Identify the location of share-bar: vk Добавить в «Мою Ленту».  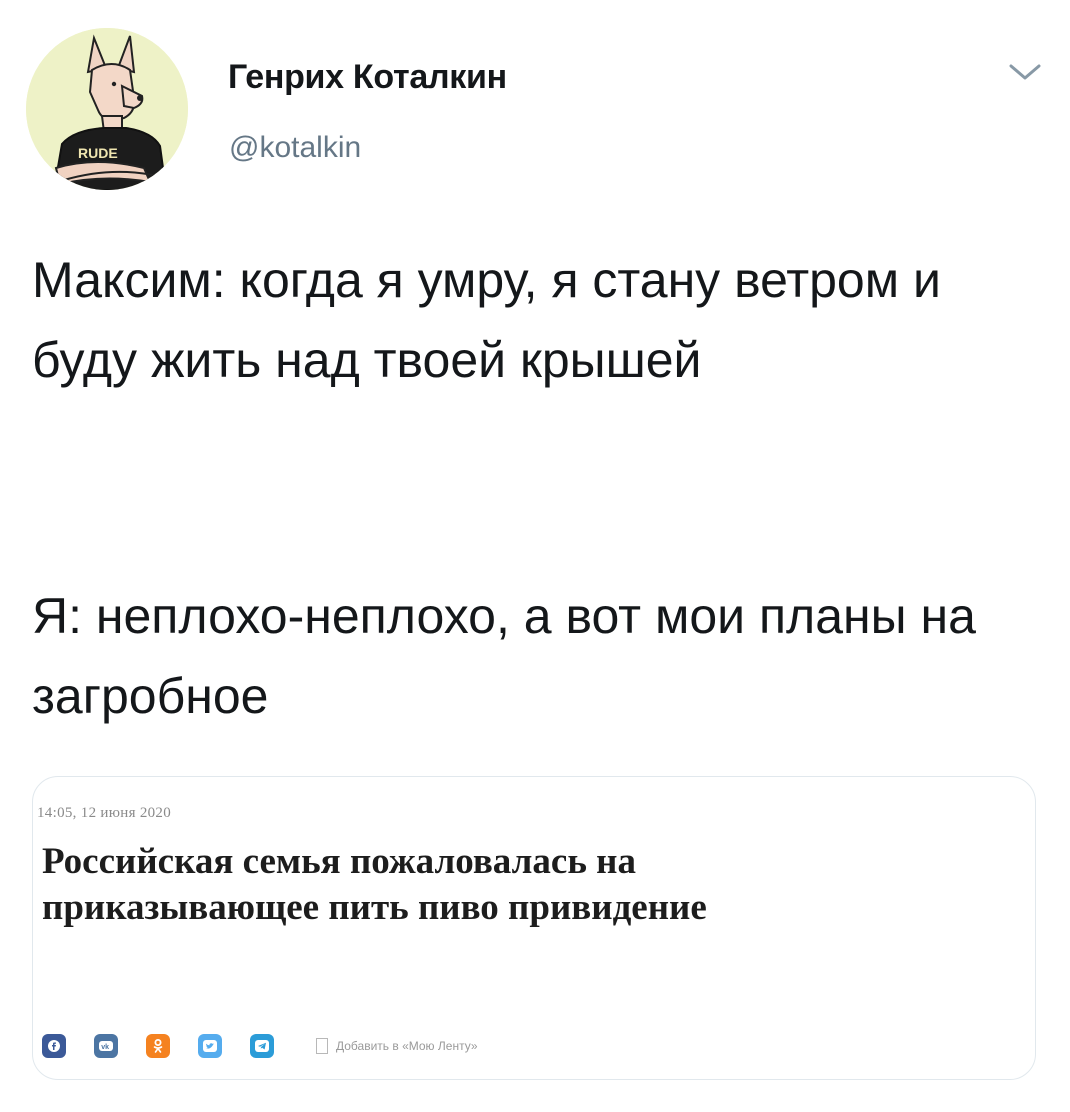
(260, 1046).